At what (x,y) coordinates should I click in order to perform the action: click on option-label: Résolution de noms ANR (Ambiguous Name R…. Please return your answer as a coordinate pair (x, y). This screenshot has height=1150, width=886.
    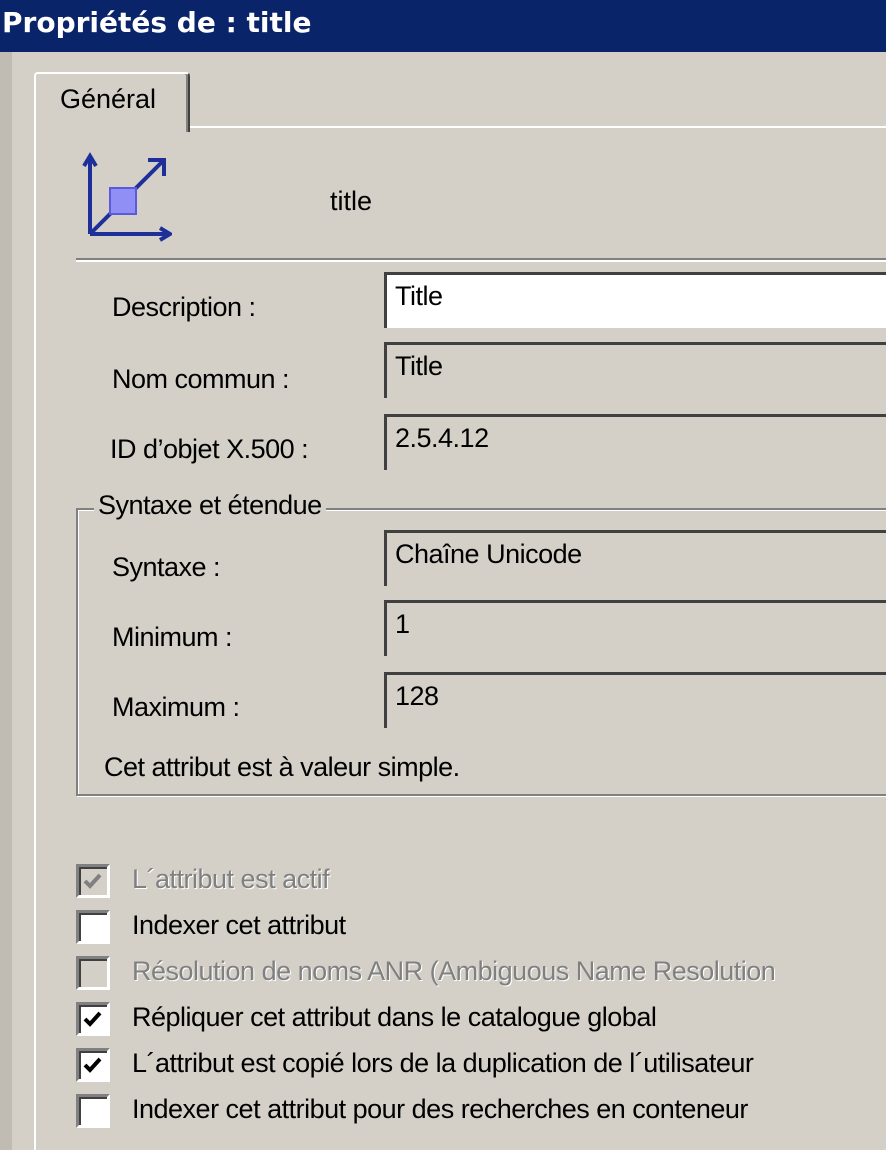
    Looking at the image, I should click on (454, 971).